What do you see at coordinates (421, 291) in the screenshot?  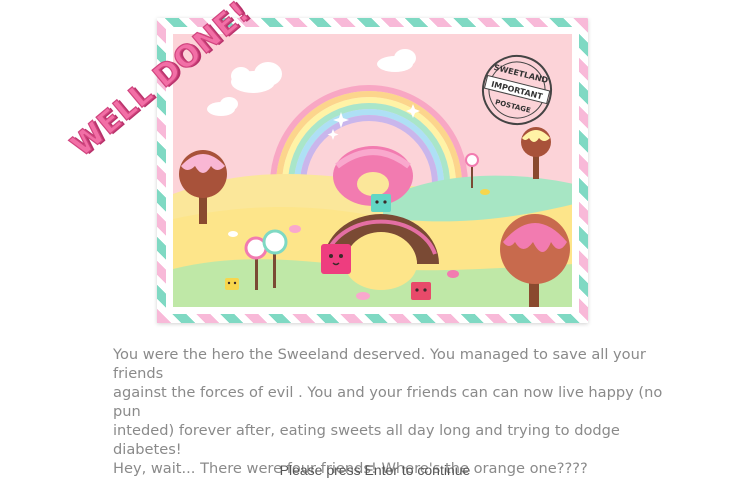 I see `red-cube-friend` at bounding box center [421, 291].